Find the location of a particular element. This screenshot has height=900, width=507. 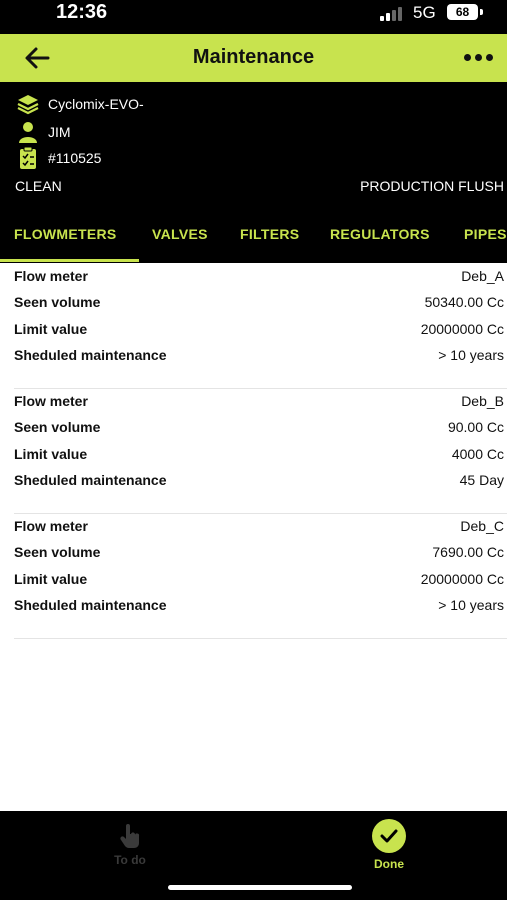

page-title: Maintenance is located at coordinates (253, 57).